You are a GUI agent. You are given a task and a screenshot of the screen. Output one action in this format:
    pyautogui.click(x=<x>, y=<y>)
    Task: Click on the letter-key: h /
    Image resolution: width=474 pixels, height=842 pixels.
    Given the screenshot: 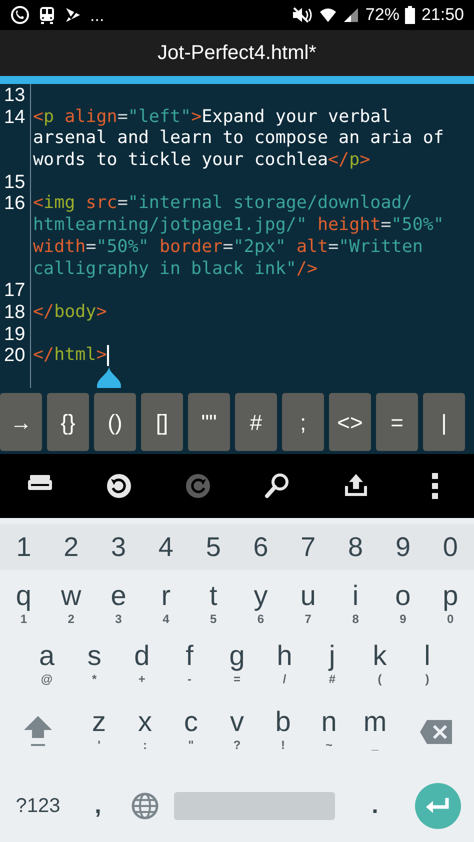 What is the action you would take?
    pyautogui.click(x=284, y=669)
    